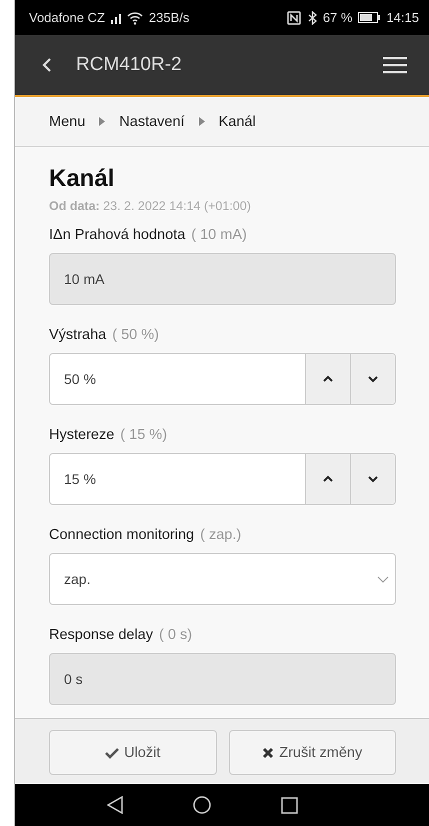  Describe the element at coordinates (134, 17) in the screenshot. I see `wifi-icon` at that location.